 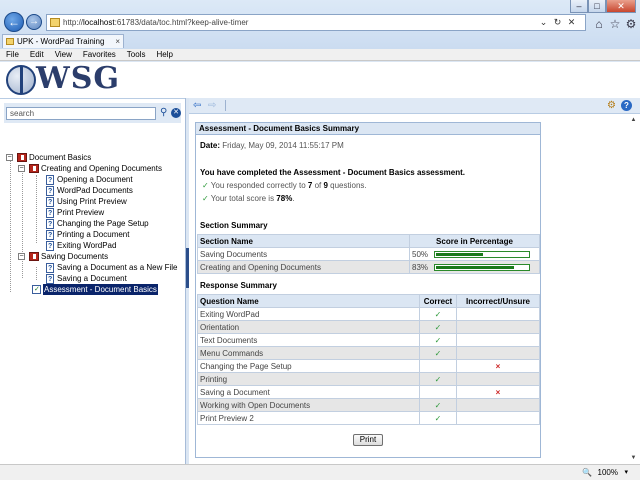 I want to click on stop-icon: ✕, so click(x=571, y=22).